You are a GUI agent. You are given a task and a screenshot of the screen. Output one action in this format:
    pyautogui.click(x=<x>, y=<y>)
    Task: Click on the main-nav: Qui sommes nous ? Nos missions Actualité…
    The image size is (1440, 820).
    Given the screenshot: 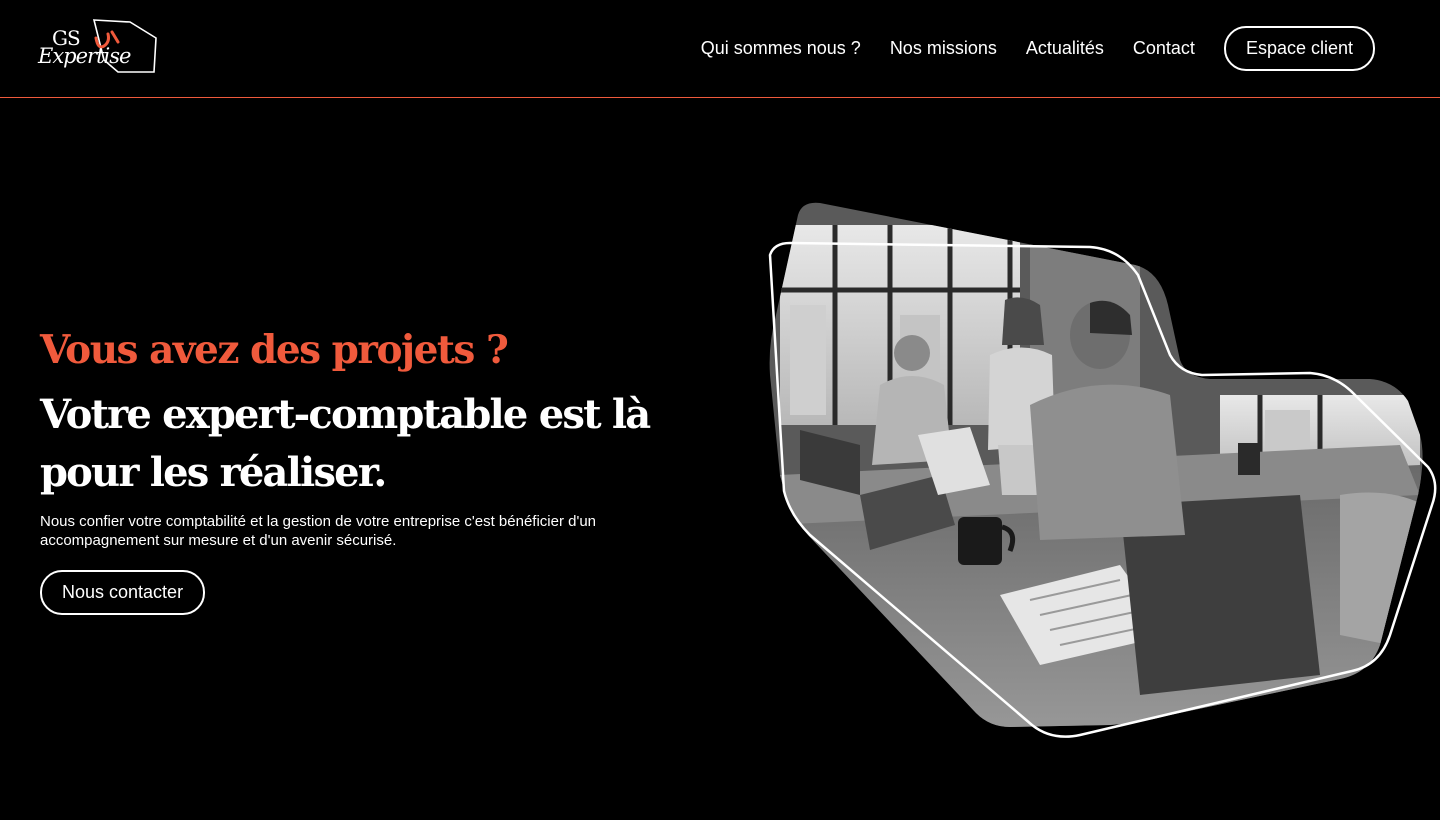 What is the action you would take?
    pyautogui.click(x=1038, y=48)
    